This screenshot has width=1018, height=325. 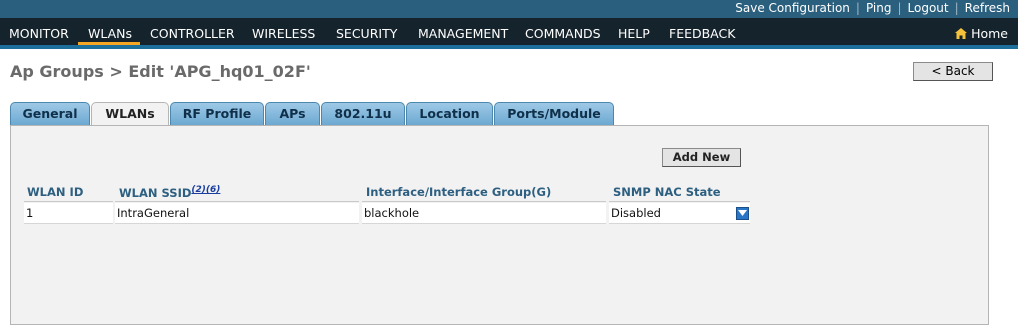 What do you see at coordinates (667, 192) in the screenshot?
I see `column-header-snmp-nac-state: SNMP NAC State` at bounding box center [667, 192].